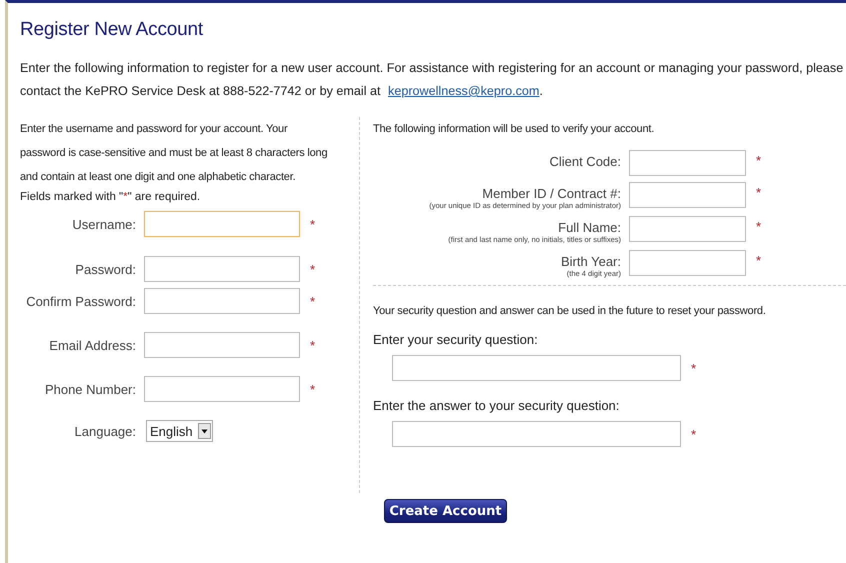  What do you see at coordinates (92, 345) in the screenshot?
I see `field-label: Email Address:` at bounding box center [92, 345].